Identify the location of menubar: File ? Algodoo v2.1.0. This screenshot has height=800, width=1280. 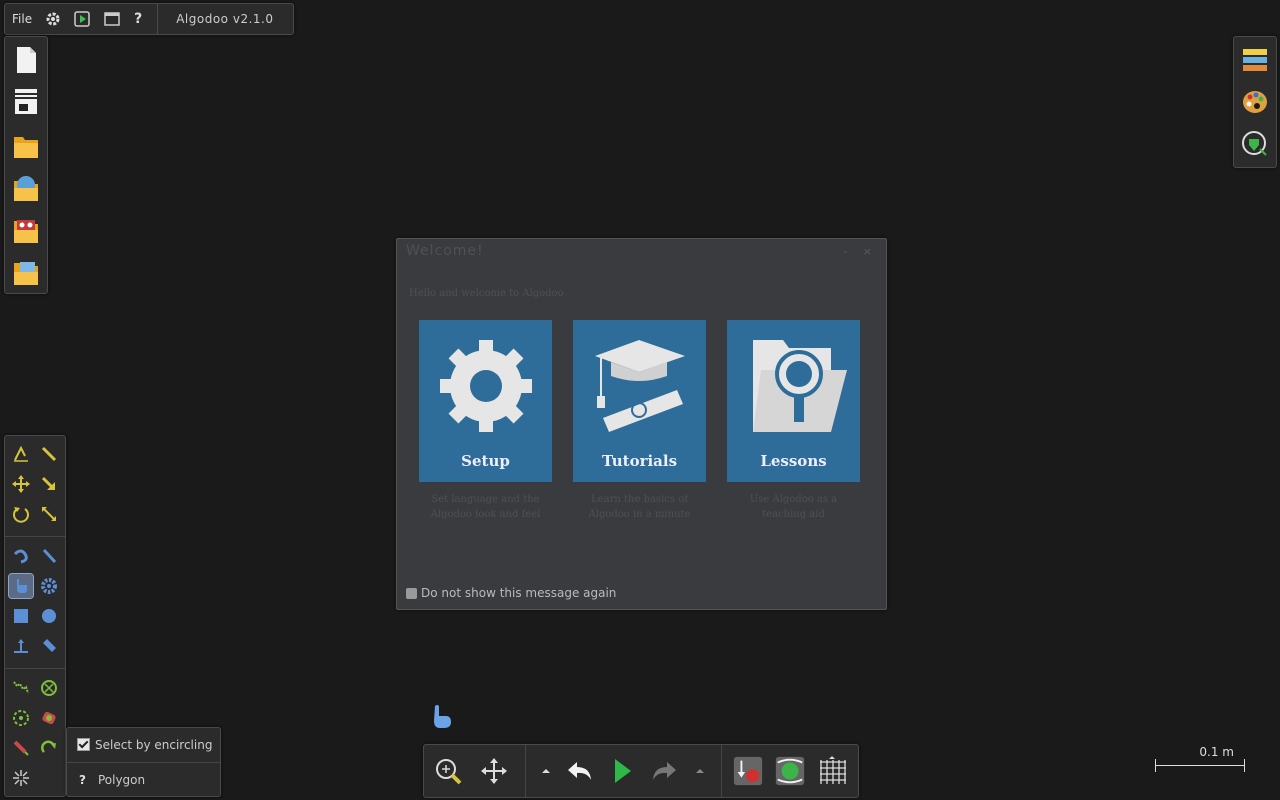
(149, 19).